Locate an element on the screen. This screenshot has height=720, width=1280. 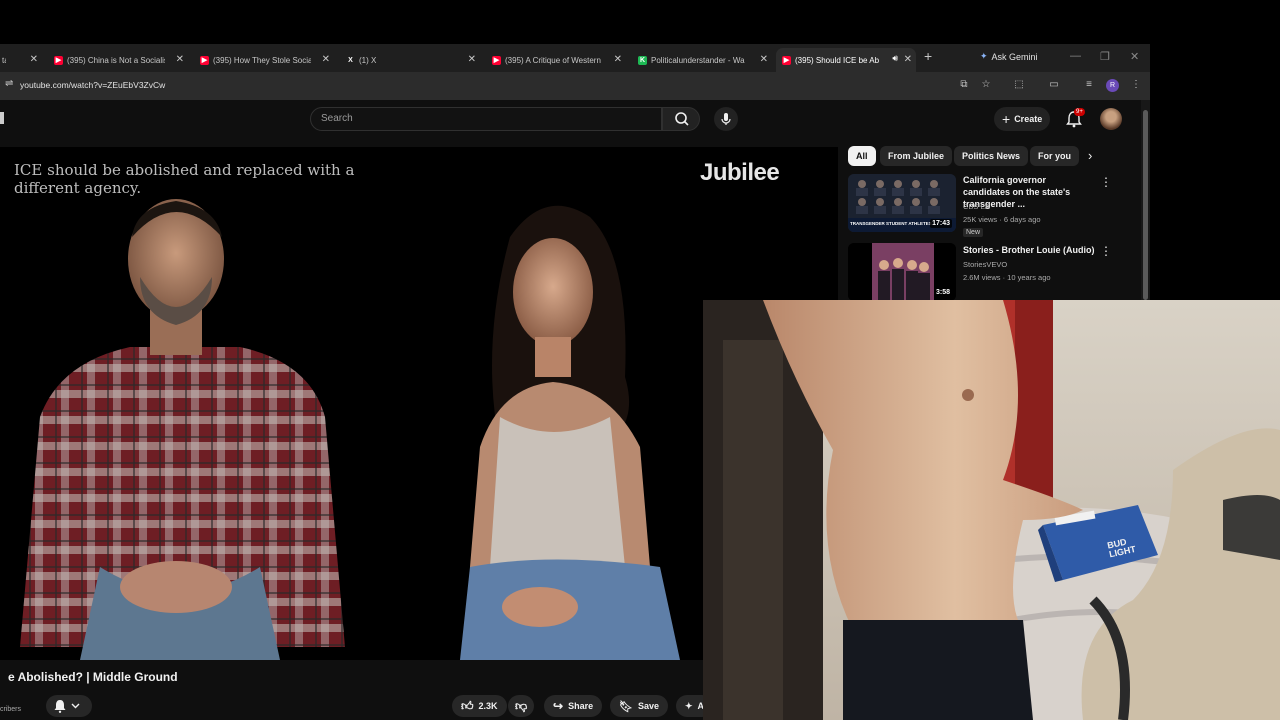
close-window-button: ✕ is located at coordinates (1134, 56).